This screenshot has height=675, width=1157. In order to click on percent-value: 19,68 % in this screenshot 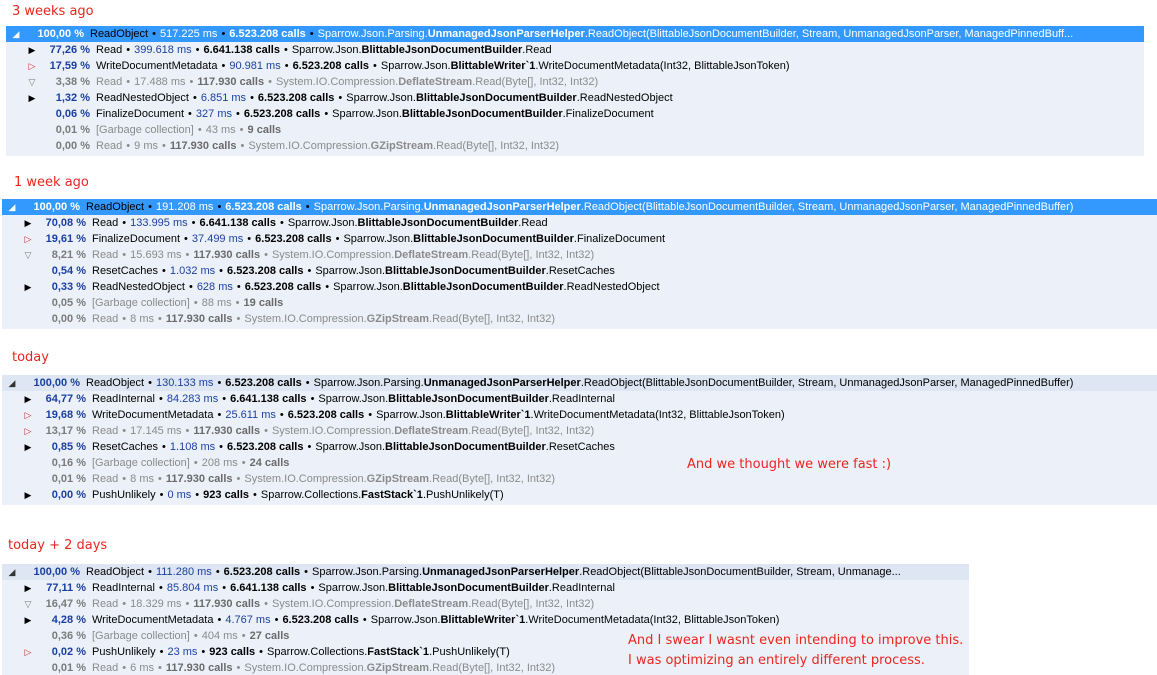, I will do `click(65, 415)`.